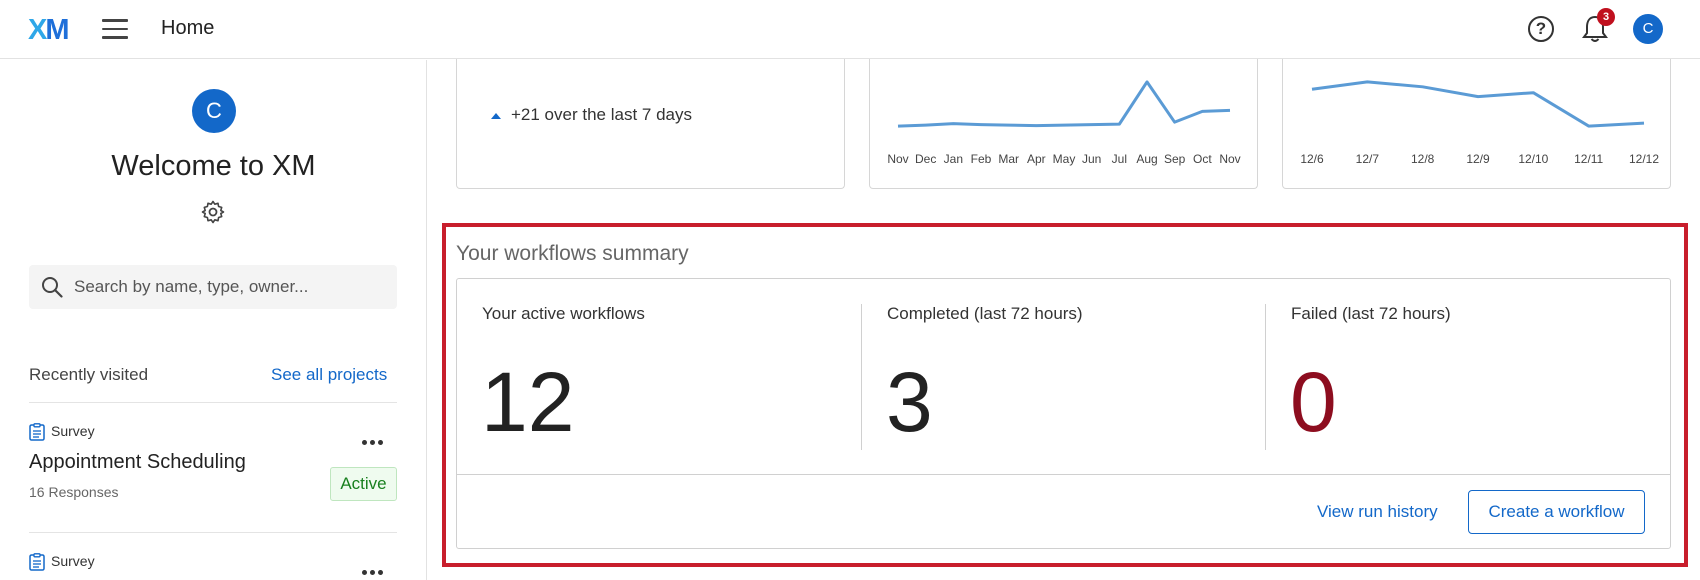 This screenshot has height=580, width=1700. What do you see at coordinates (1119, 159) in the screenshot?
I see `x-tick-label: Jul` at bounding box center [1119, 159].